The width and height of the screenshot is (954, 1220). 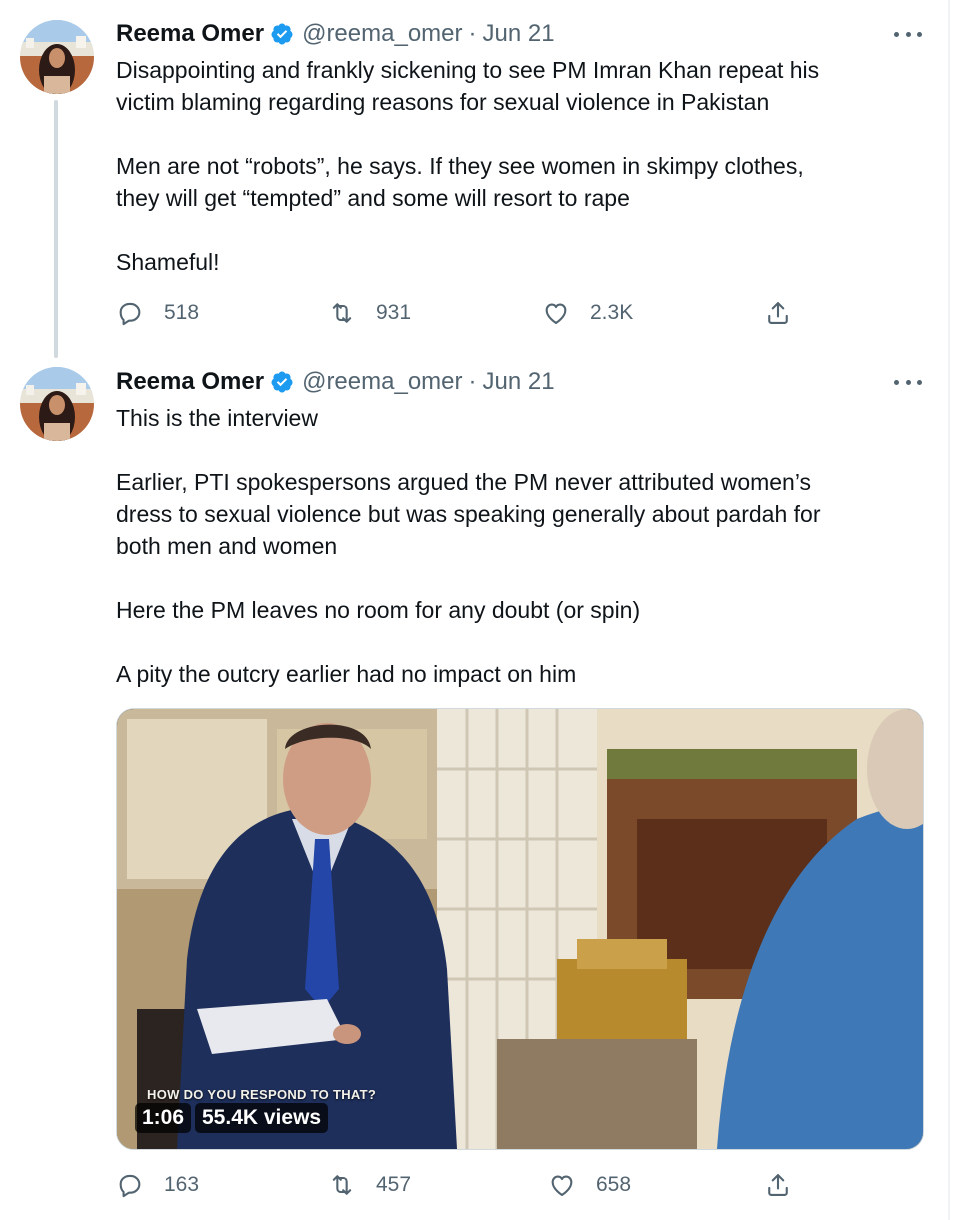 I want to click on retweet-count: 931, so click(x=394, y=312).